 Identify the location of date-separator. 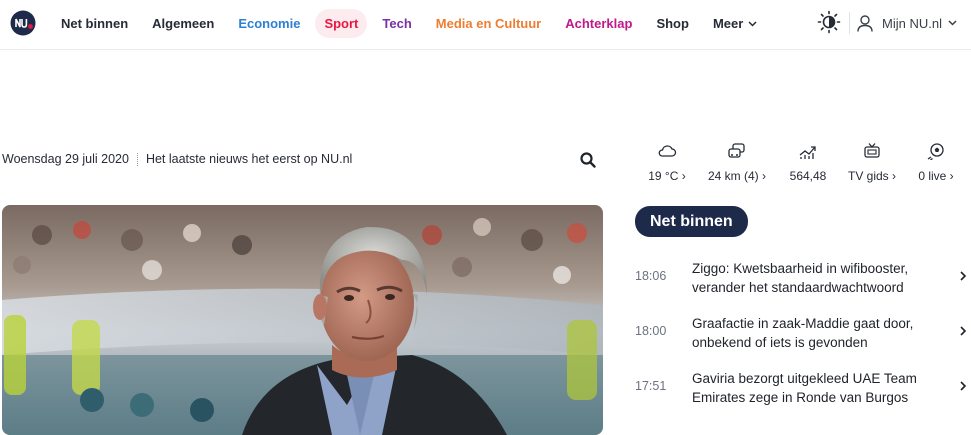
(137, 159).